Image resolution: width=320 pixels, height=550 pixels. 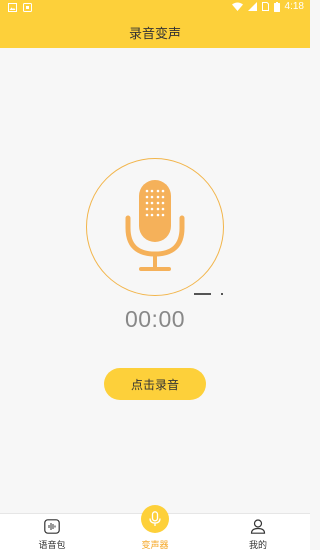 I want to click on microphone-icon, so click(x=155, y=225).